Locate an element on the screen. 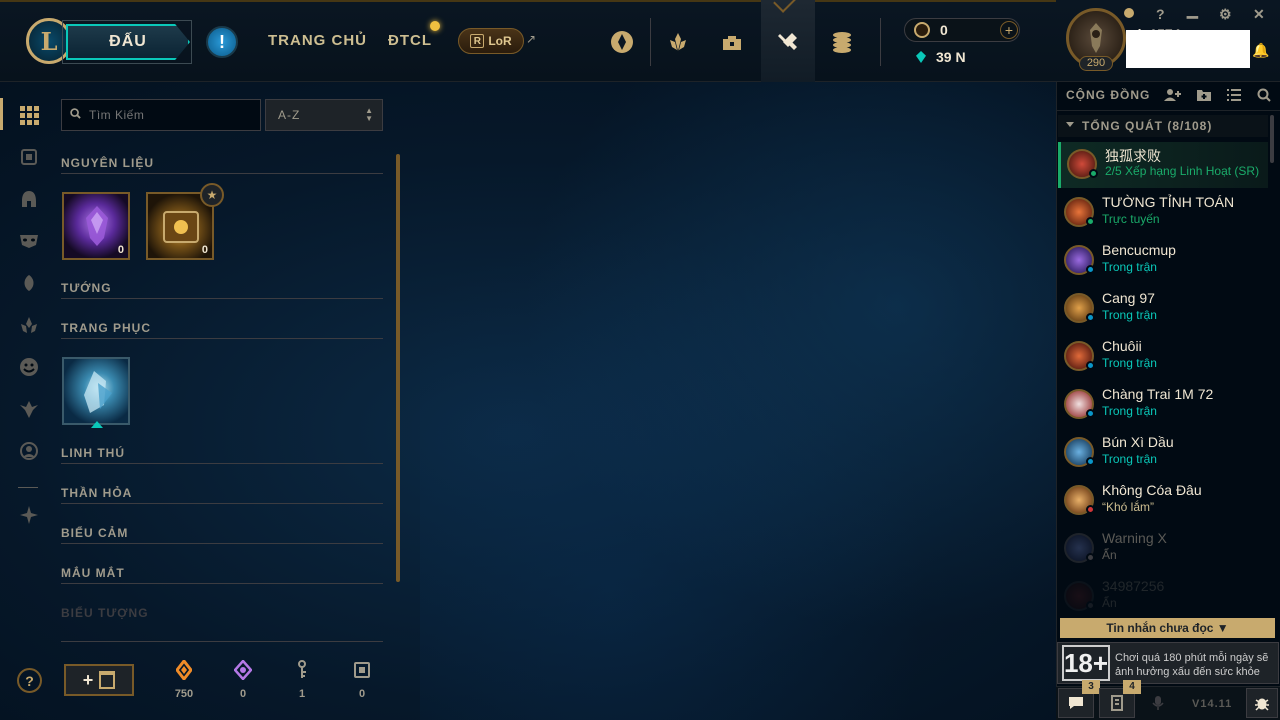 This screenshot has width=1280, height=720. mask-icon is located at coordinates (29, 241).